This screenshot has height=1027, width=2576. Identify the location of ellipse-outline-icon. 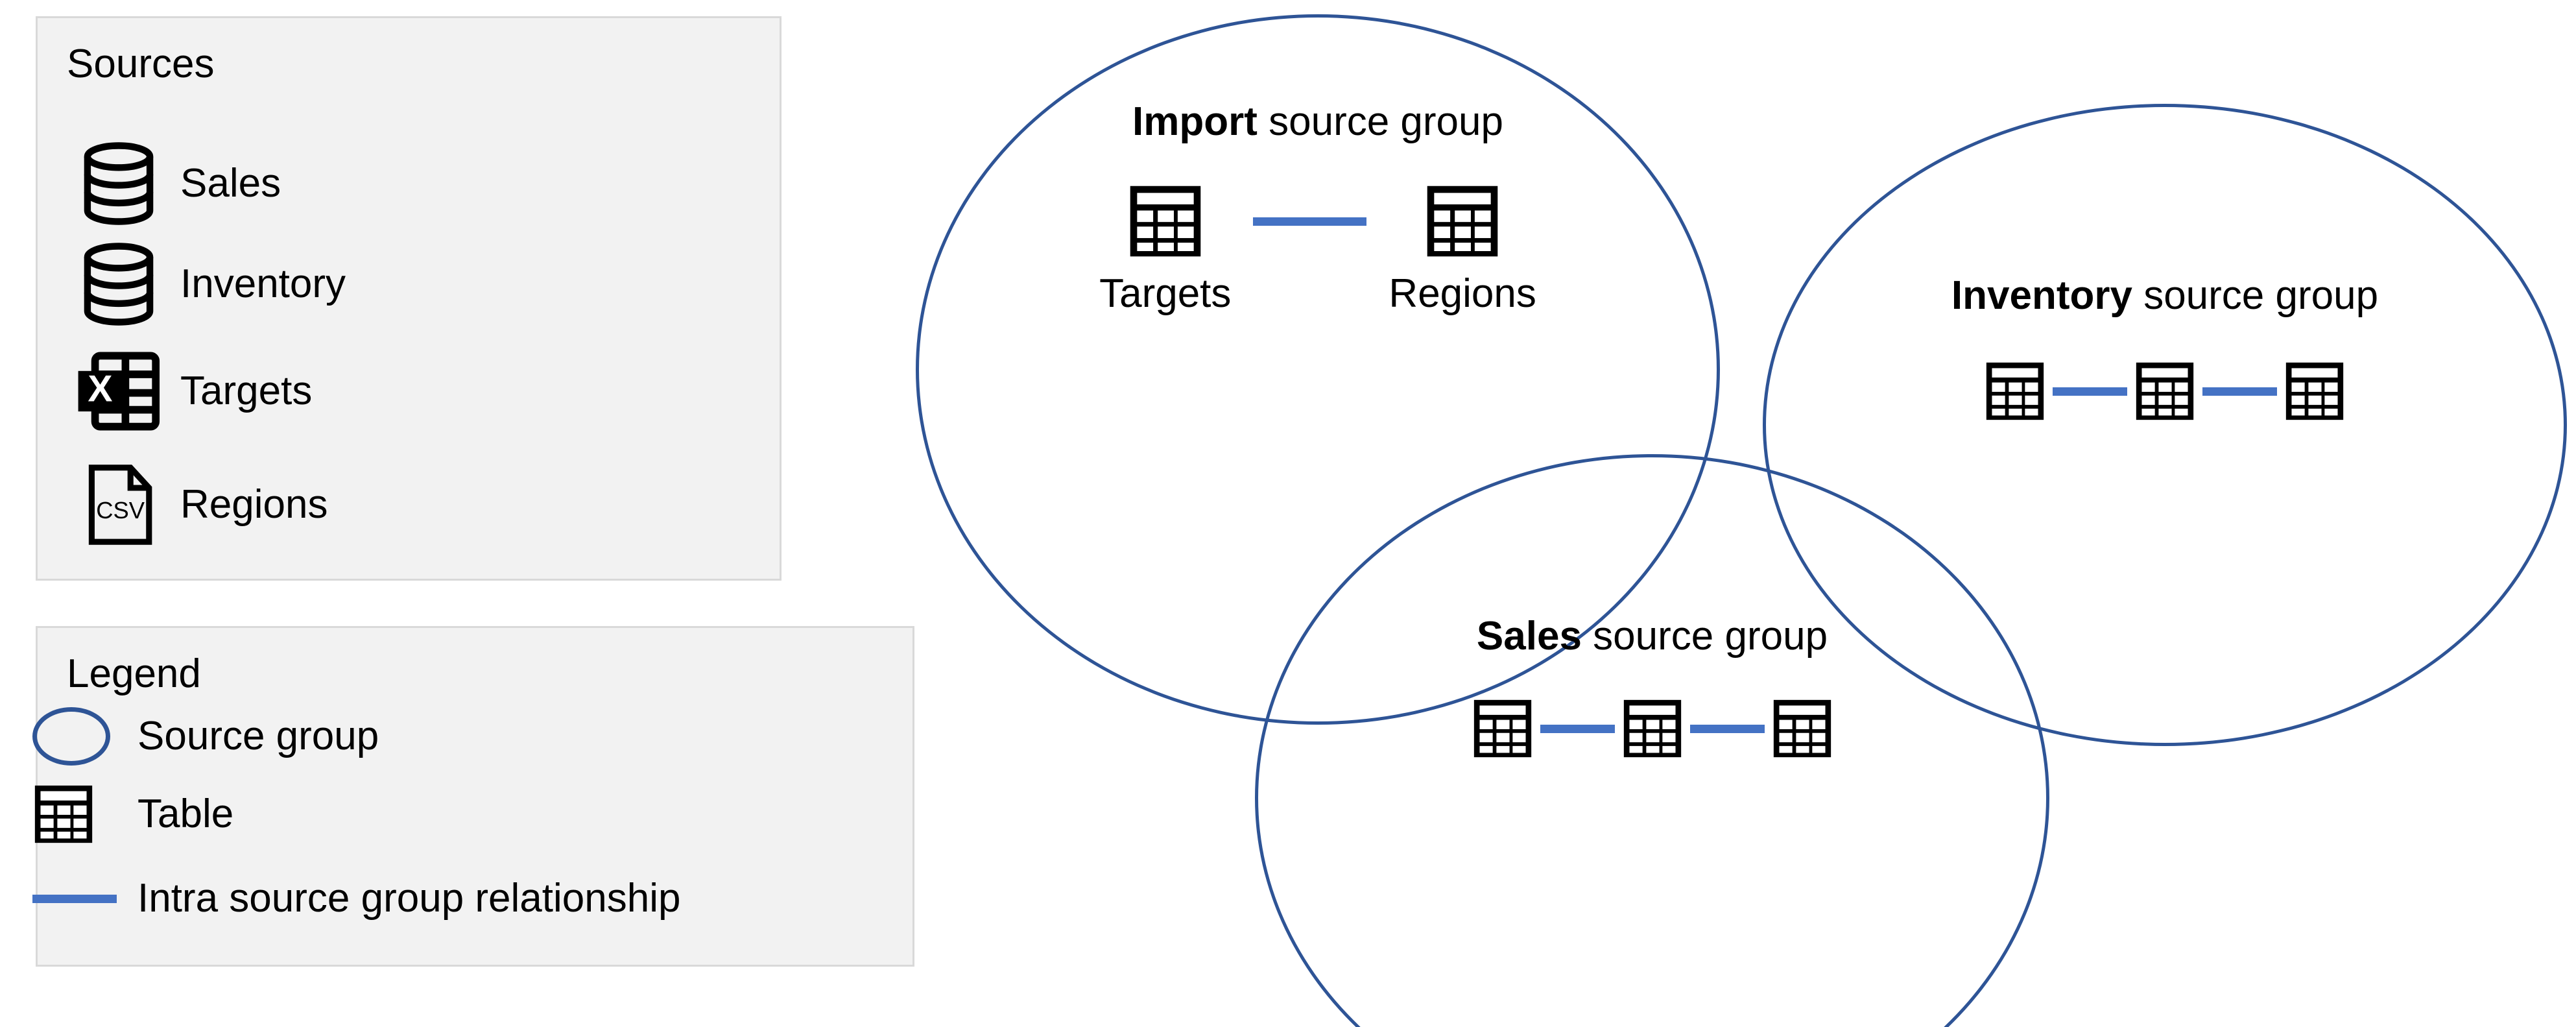
(81, 736).